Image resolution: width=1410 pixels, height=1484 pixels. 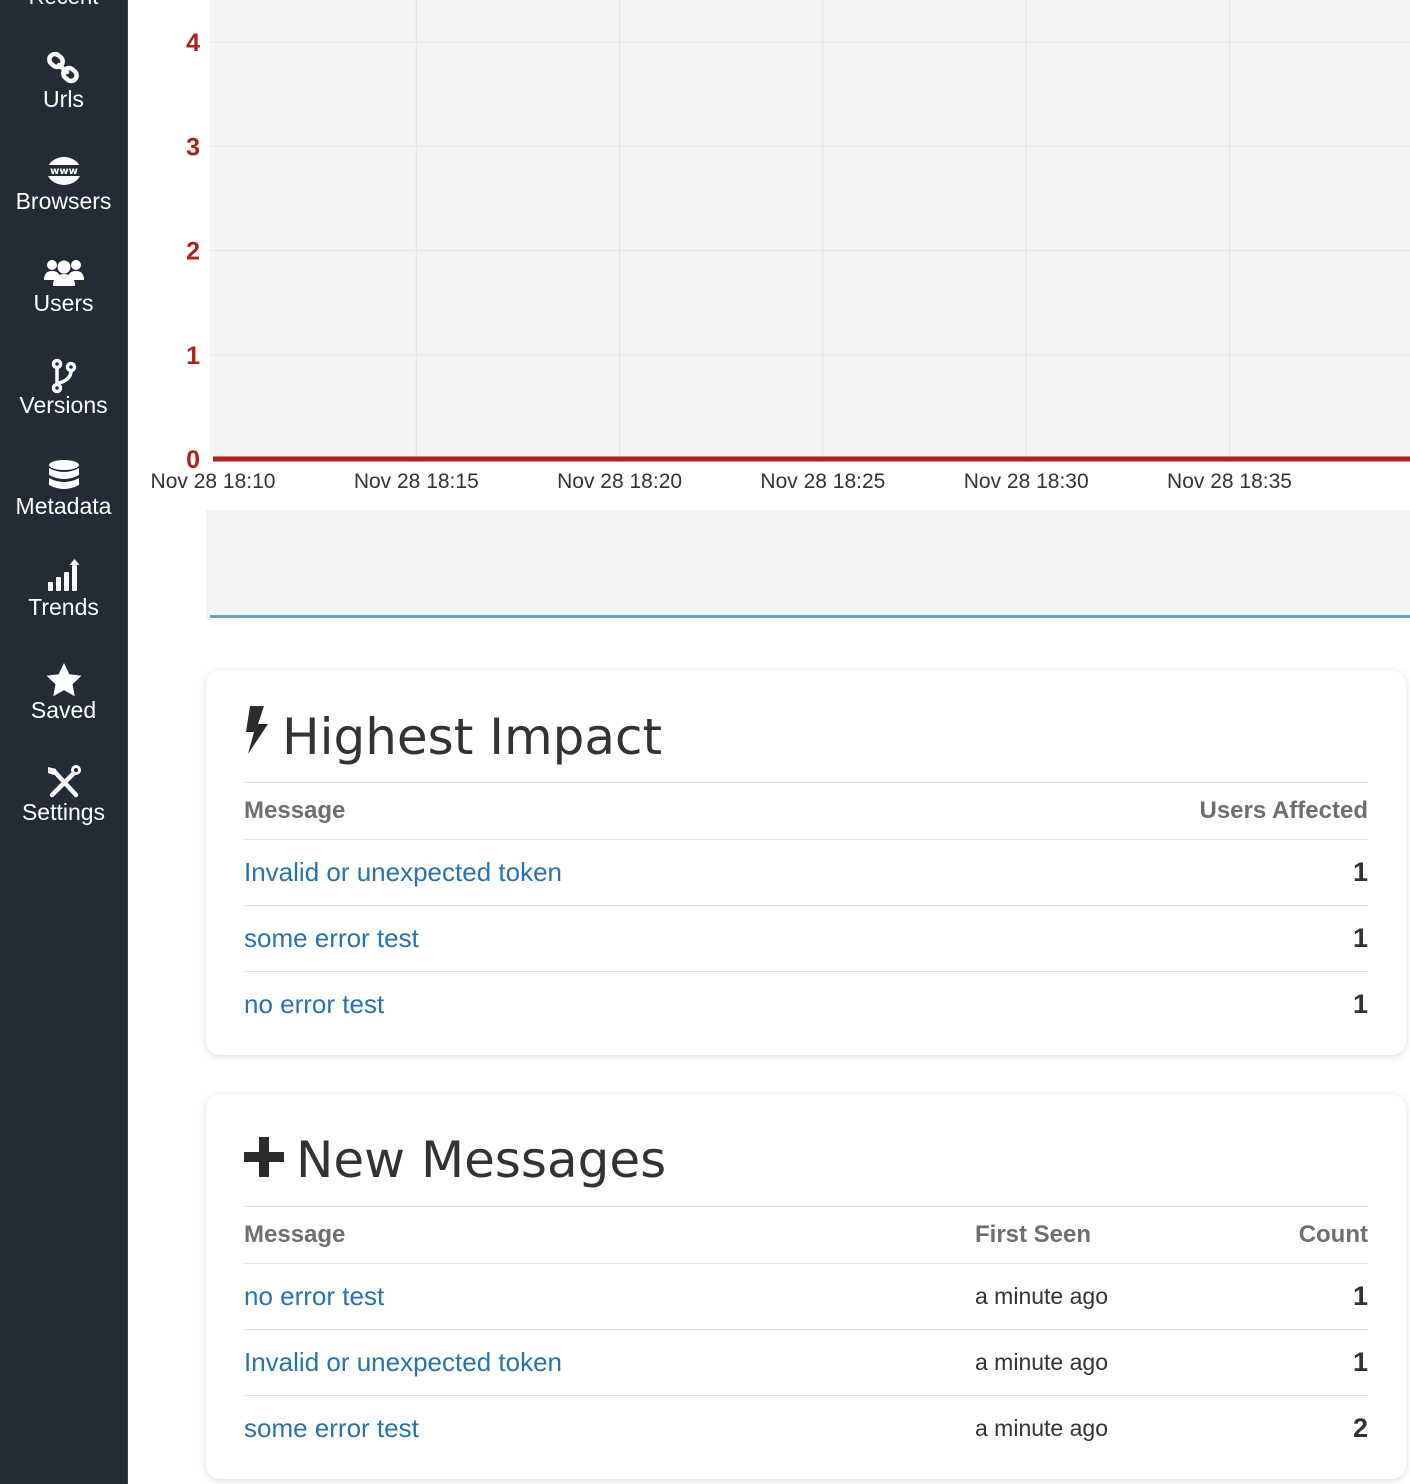 I want to click on y-tick-label: 1, so click(x=193, y=356).